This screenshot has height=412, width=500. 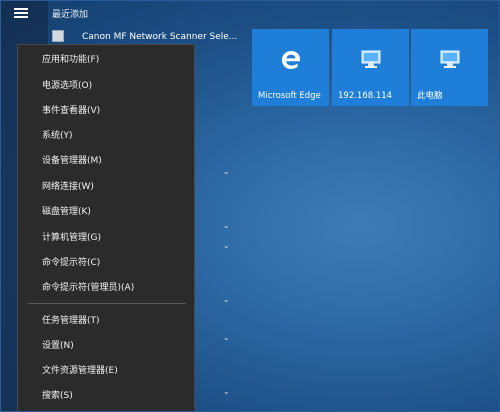 What do you see at coordinates (106, 263) in the screenshot?
I see `menu-item-command-prompt: 命令提示符(C)` at bounding box center [106, 263].